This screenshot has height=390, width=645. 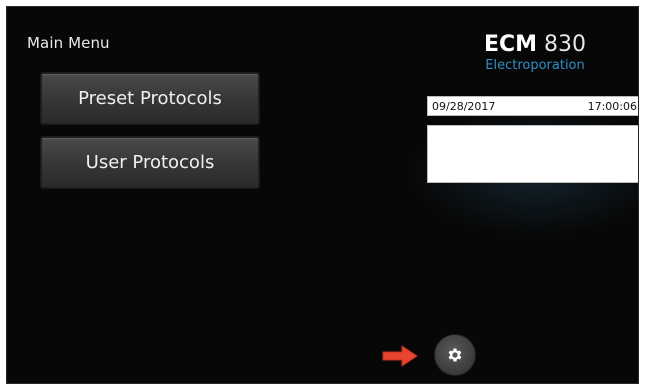 I want to click on logo-model-name: ECM, so click(x=510, y=44).